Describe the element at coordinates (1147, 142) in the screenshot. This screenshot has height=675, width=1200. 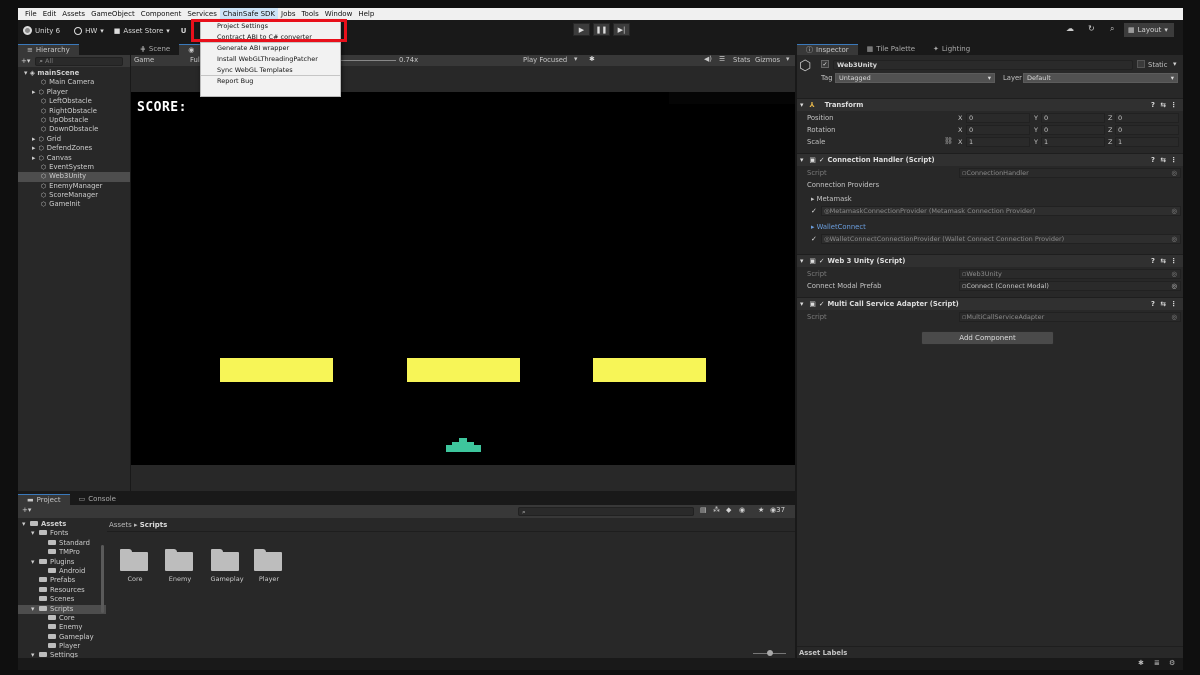
I see `scale-z-field: 1` at that location.